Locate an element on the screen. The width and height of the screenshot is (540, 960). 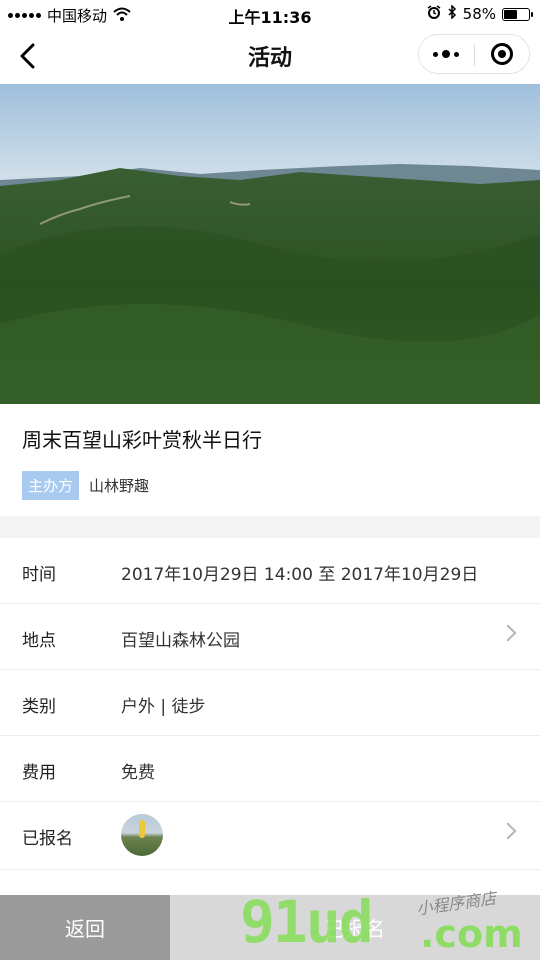
event-title: 周末百望山彩叶赏秋半日行 is located at coordinates (142, 440).